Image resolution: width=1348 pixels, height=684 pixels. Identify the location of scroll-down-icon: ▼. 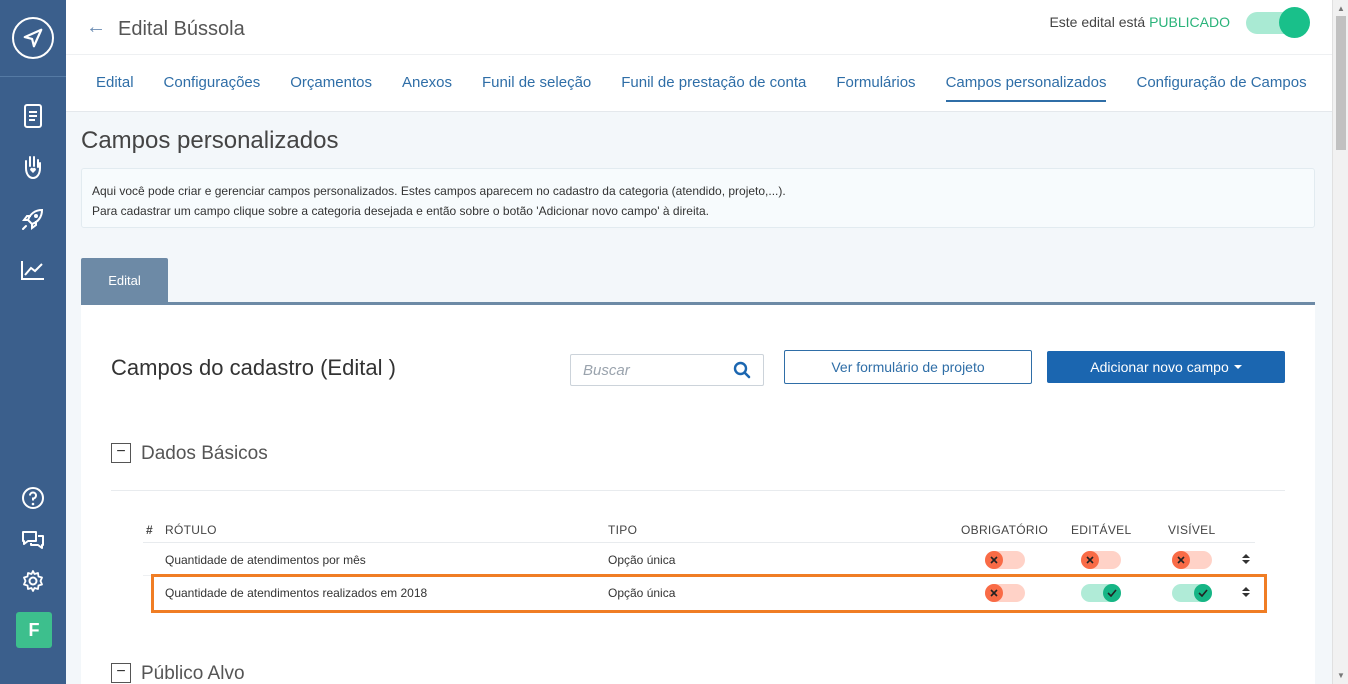
(1341, 675).